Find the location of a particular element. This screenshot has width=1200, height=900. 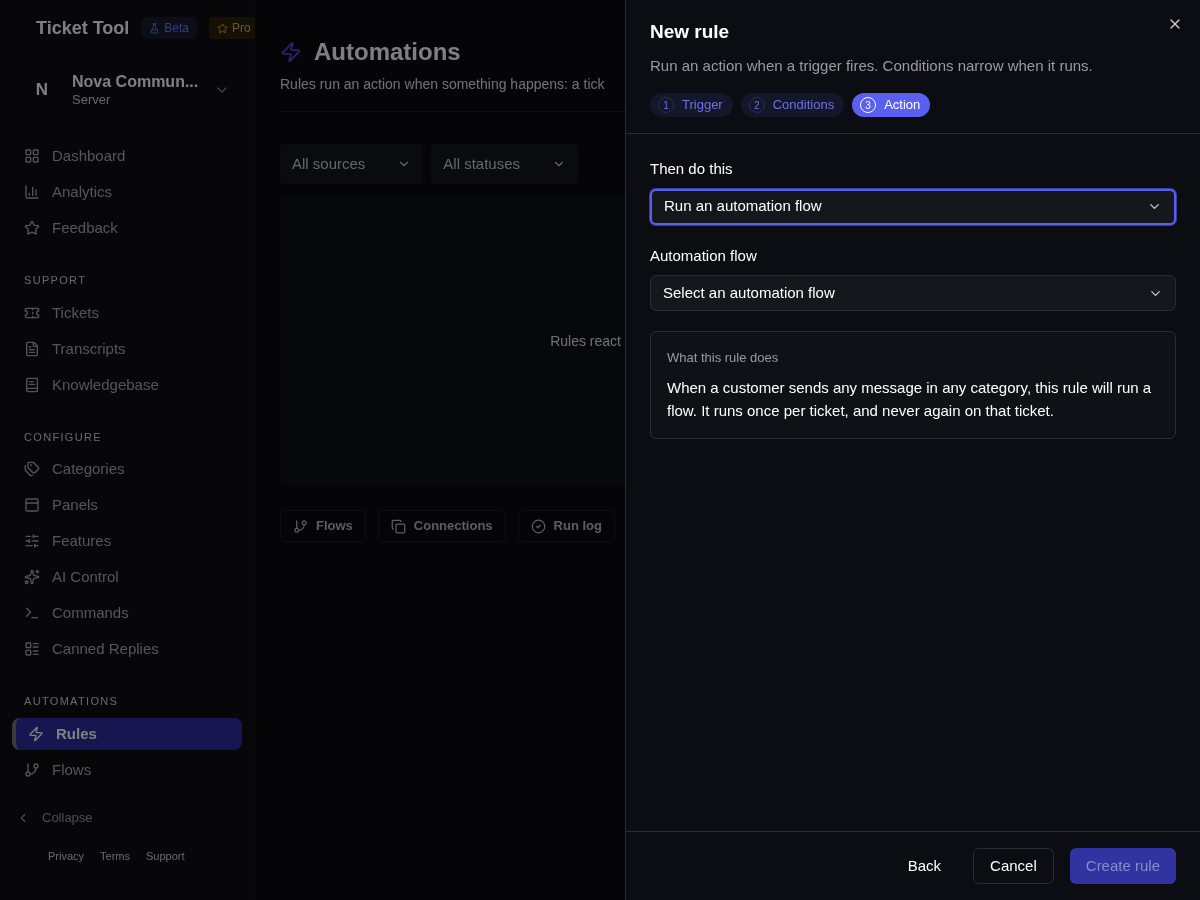

server-avatar: N is located at coordinates (42, 90).